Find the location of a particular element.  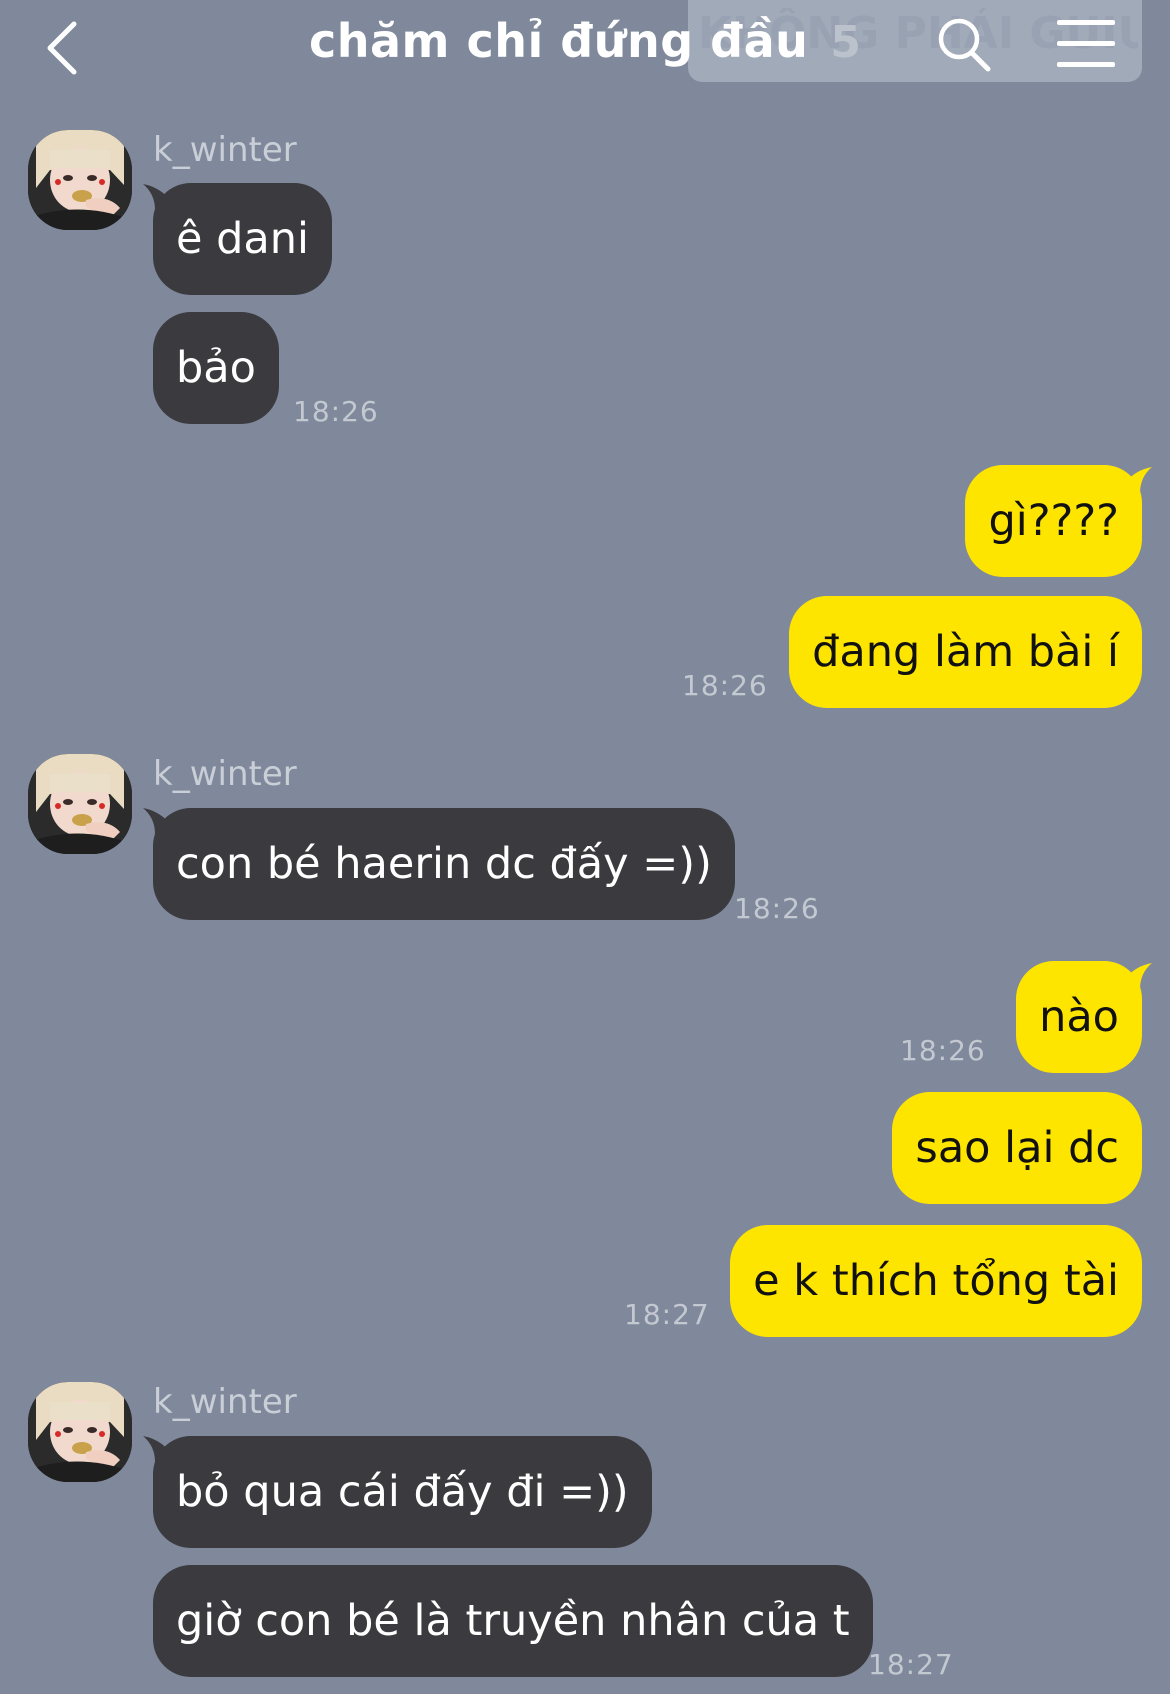

back-button is located at coordinates (65, 48).